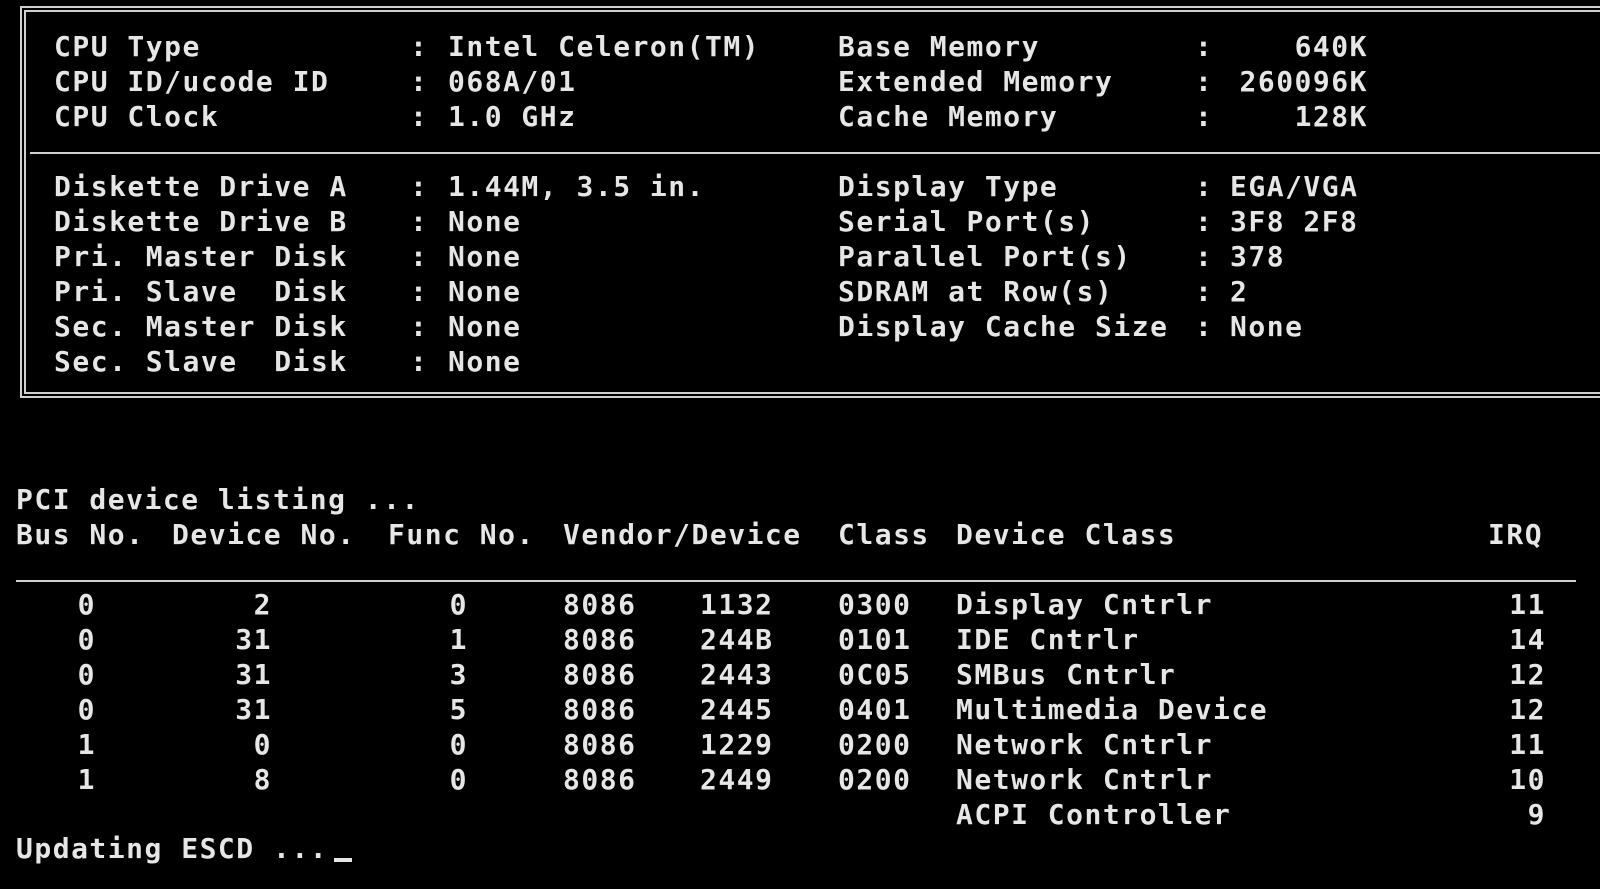 Image resolution: width=1600 pixels, height=889 pixels. Describe the element at coordinates (875, 639) in the screenshot. I see `class-code-cell: 0101` at that location.